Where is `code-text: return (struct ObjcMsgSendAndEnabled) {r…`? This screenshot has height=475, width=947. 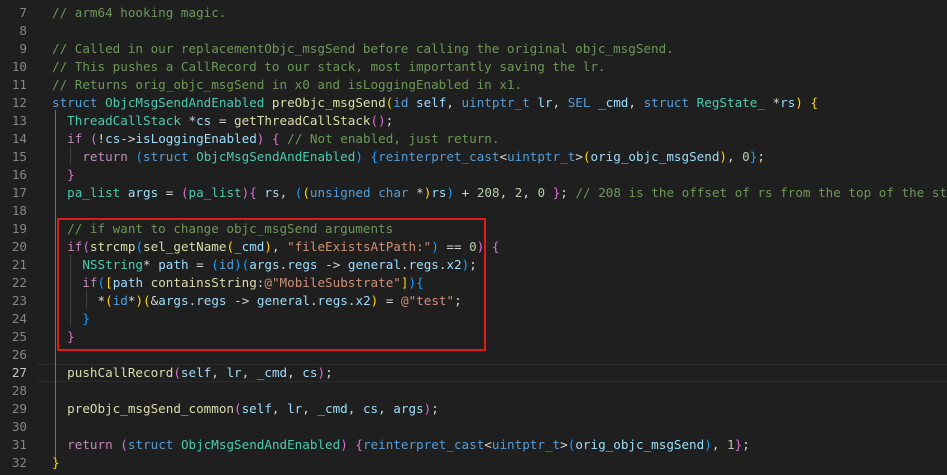
code-text: return (struct ObjcMsgSendAndEnabled) {r… is located at coordinates (401, 445).